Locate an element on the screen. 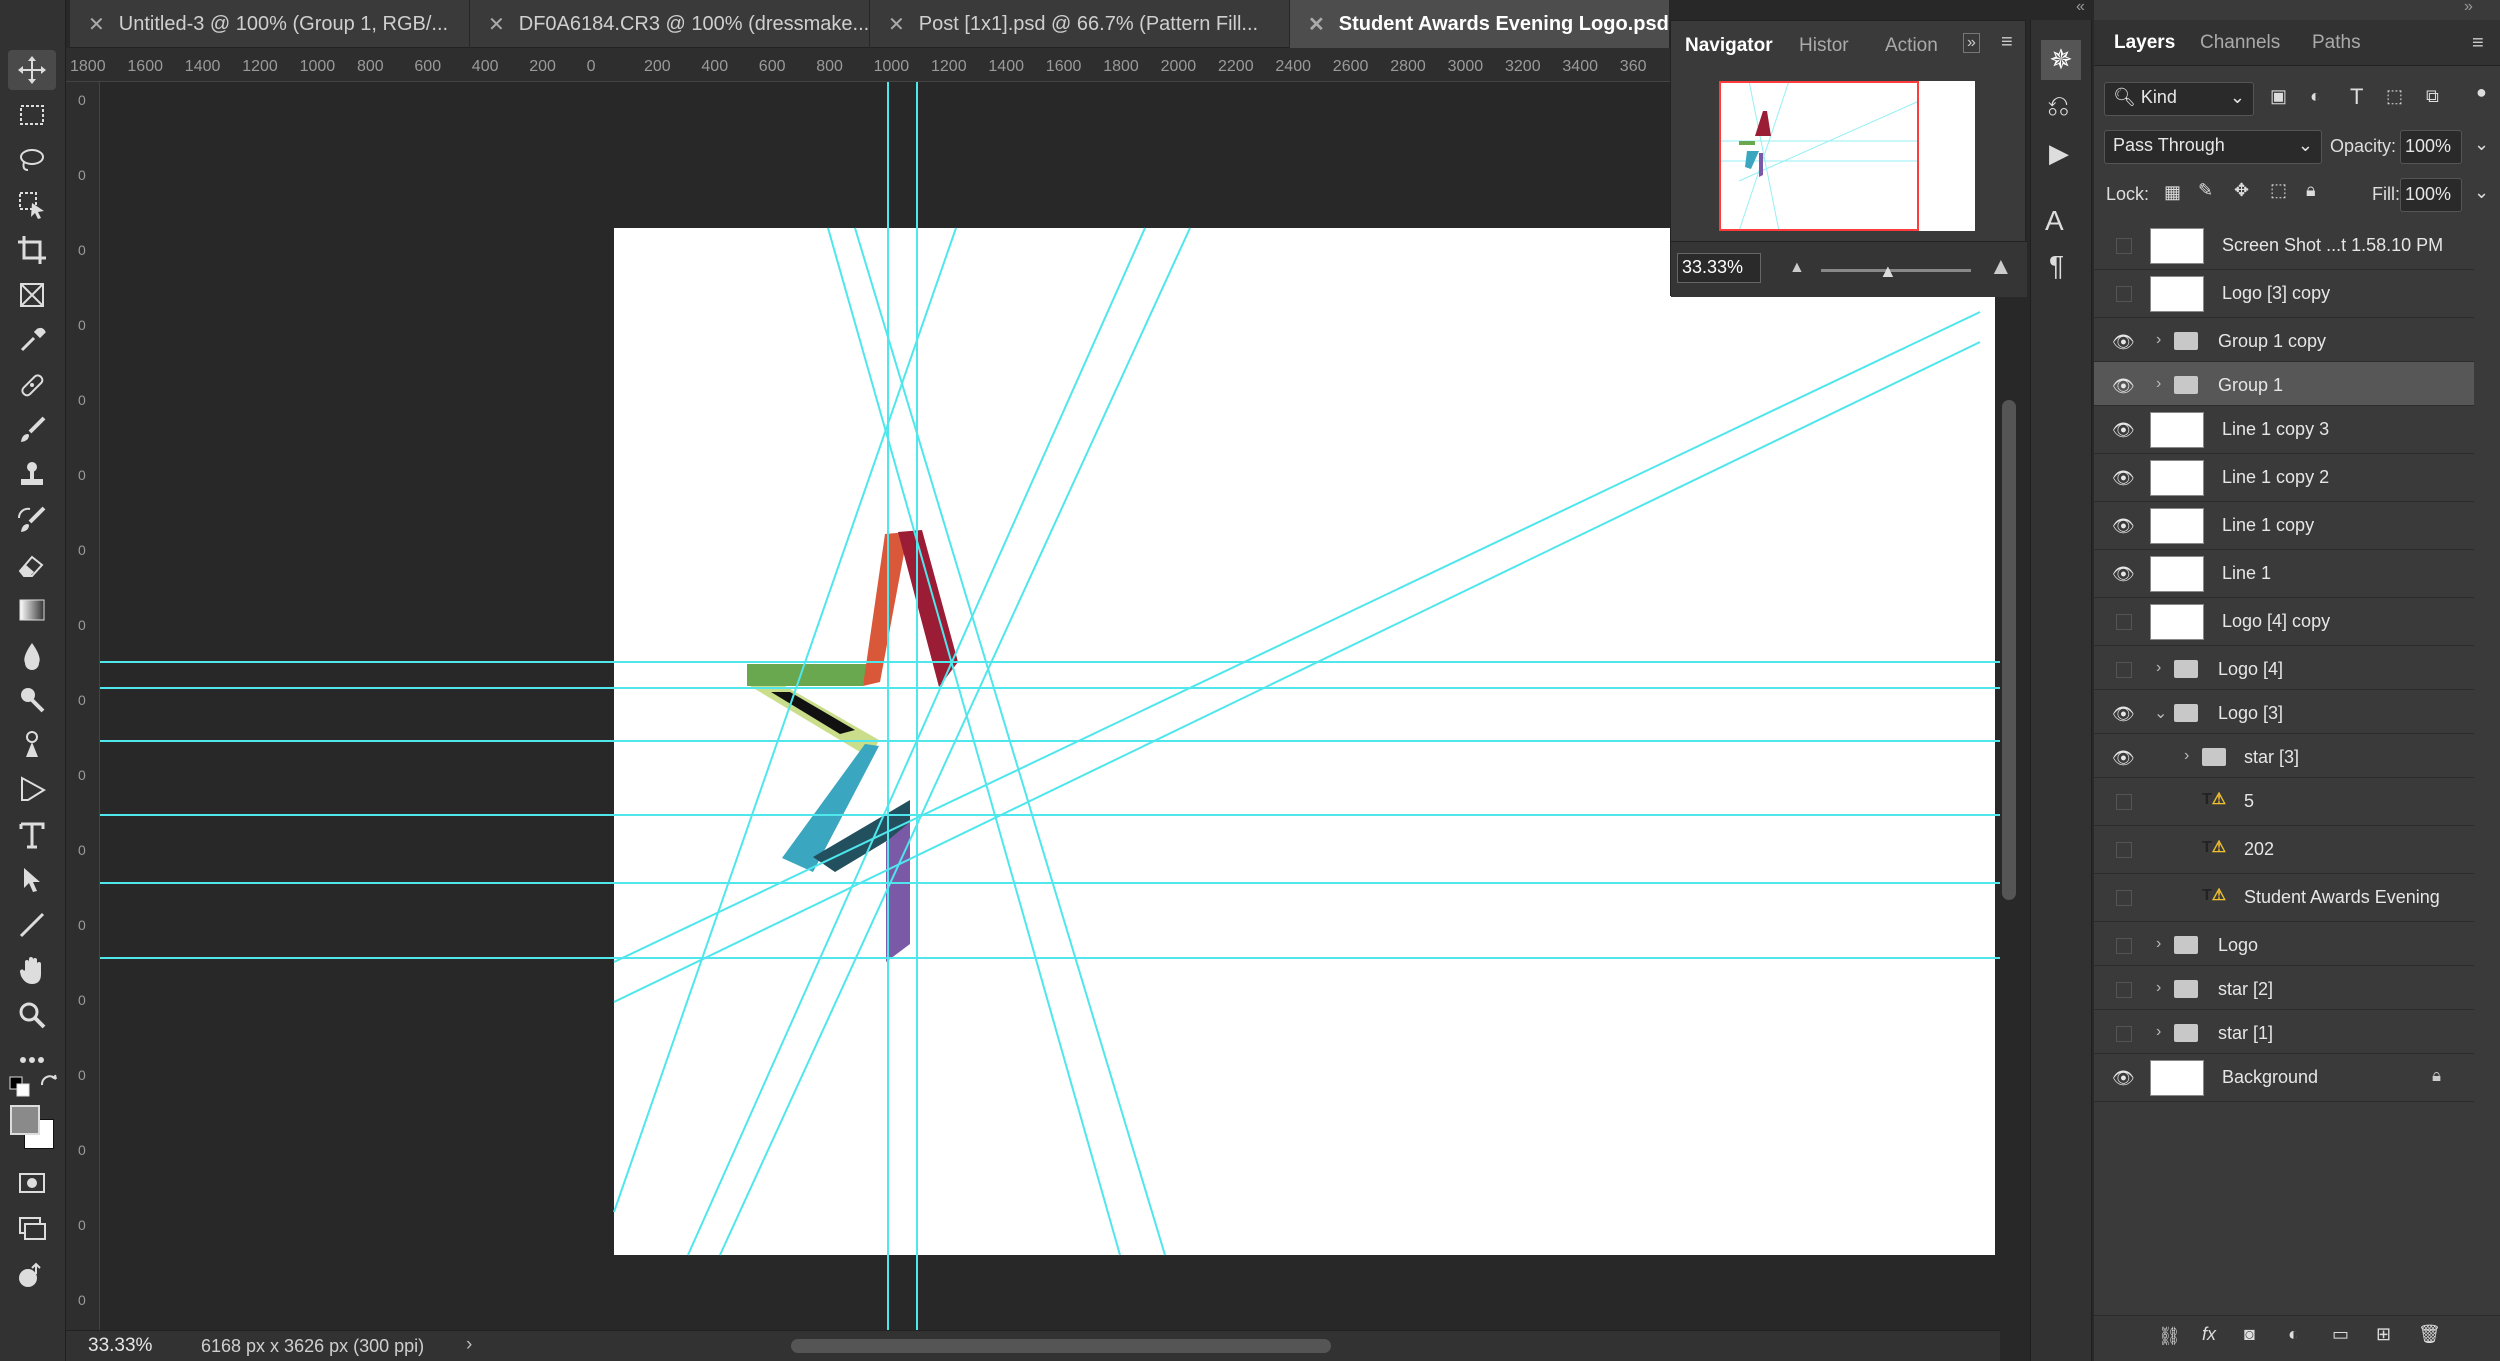 The image size is (2500, 1361). tab-layers: Layers is located at coordinates (2144, 43).